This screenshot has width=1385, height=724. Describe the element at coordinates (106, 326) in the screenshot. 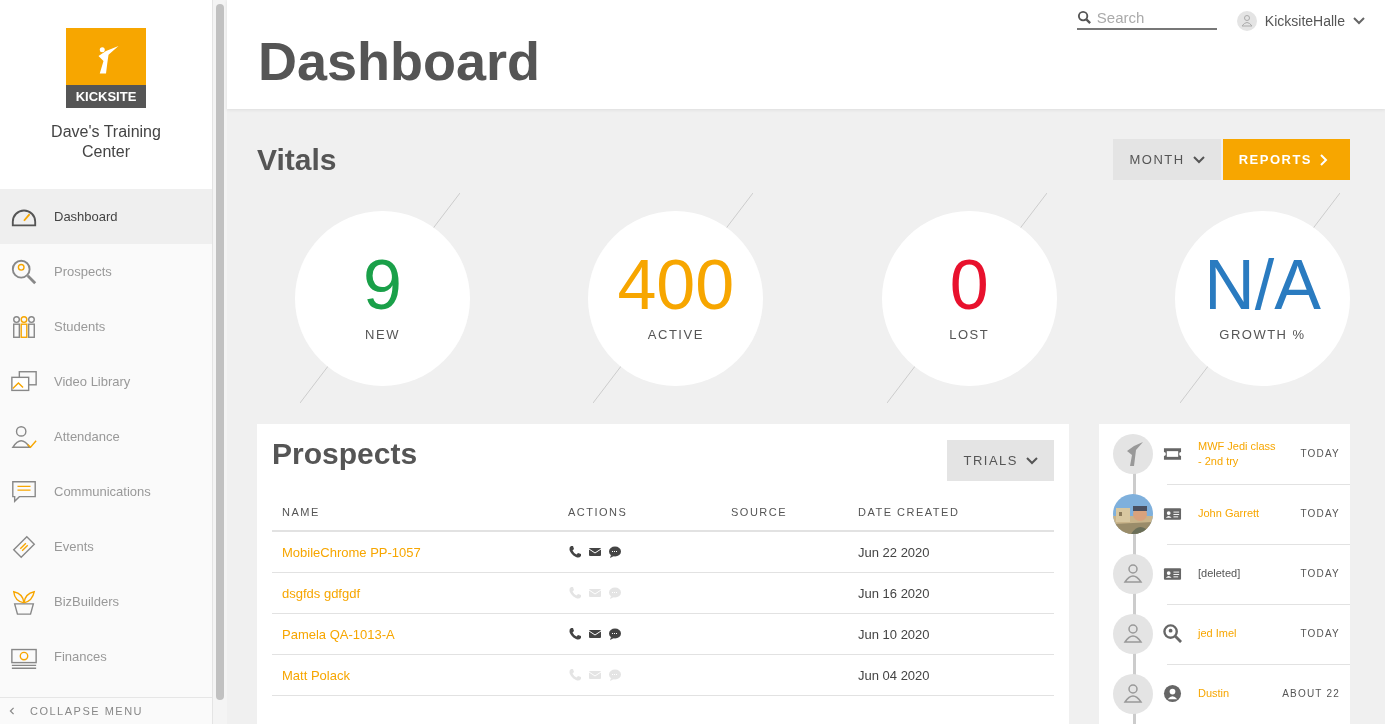

I see `nav-item: Students` at that location.